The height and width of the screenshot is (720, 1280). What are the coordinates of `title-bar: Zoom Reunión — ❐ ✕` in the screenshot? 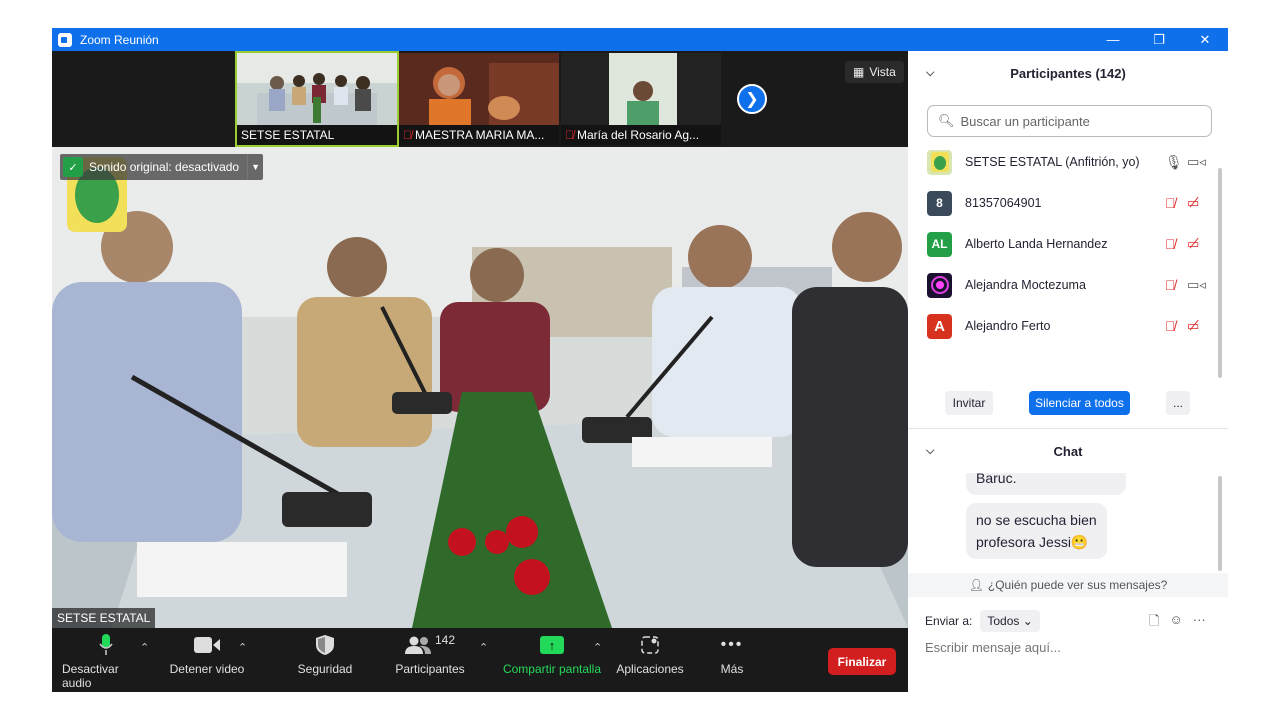 It's located at (640, 39).